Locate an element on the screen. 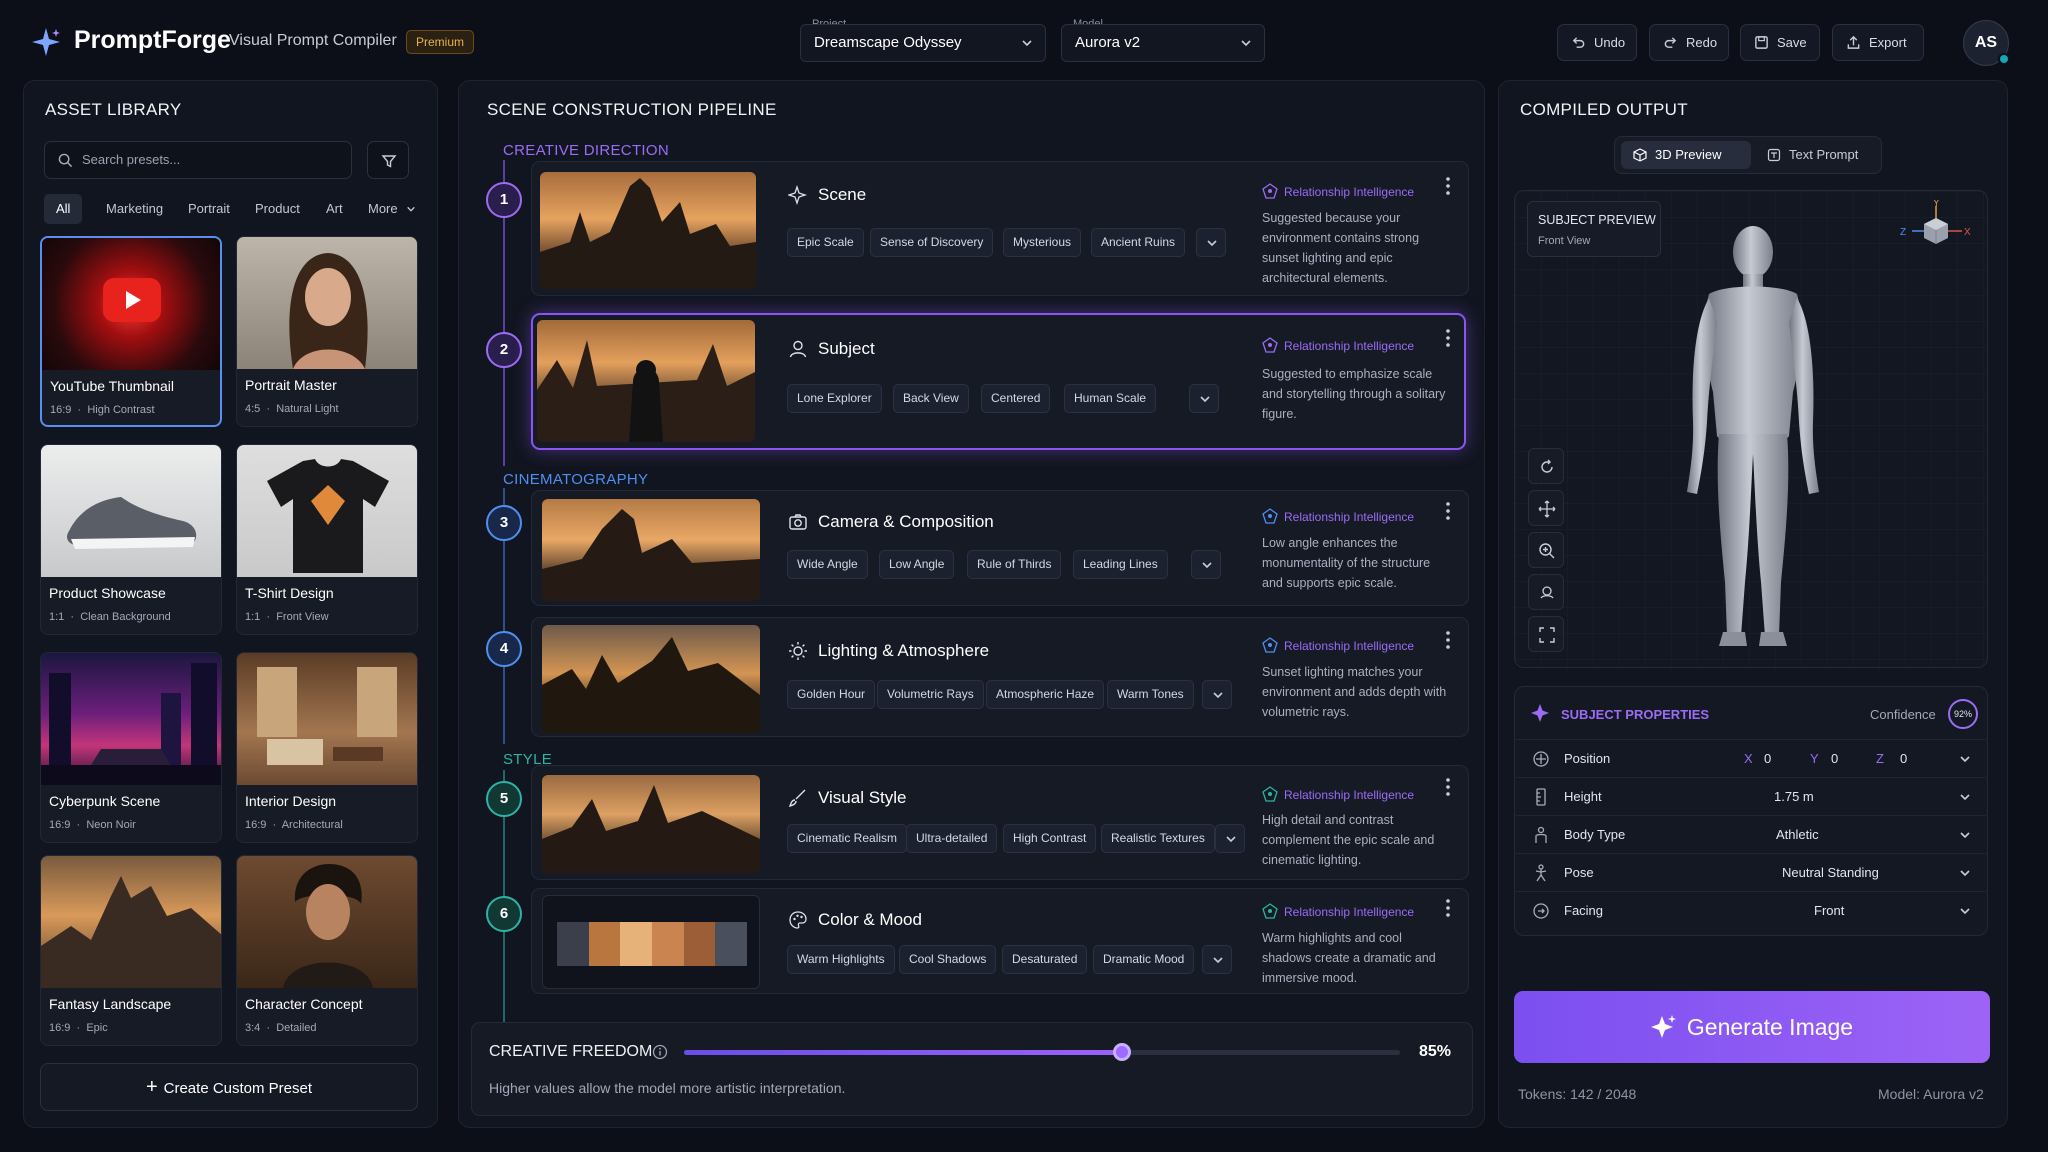  tag-chip: Low Angle is located at coordinates (917, 564).